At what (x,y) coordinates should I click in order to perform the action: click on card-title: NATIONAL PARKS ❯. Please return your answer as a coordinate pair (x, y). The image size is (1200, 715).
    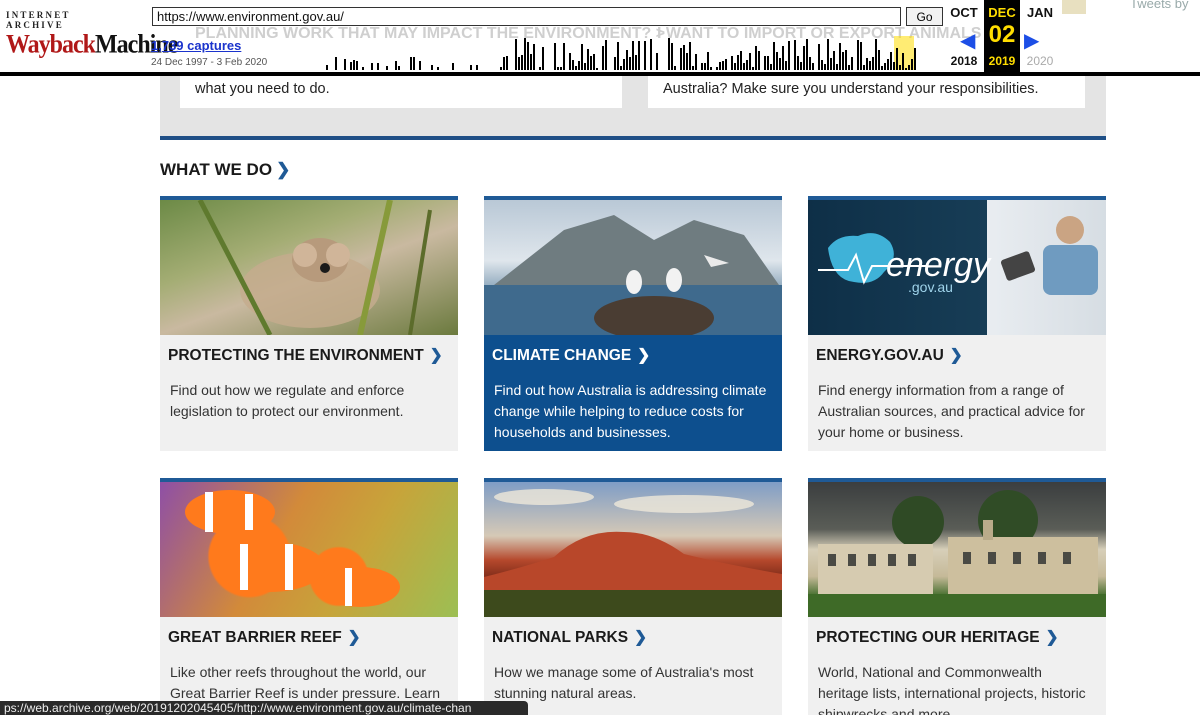
    Looking at the image, I should click on (633, 632).